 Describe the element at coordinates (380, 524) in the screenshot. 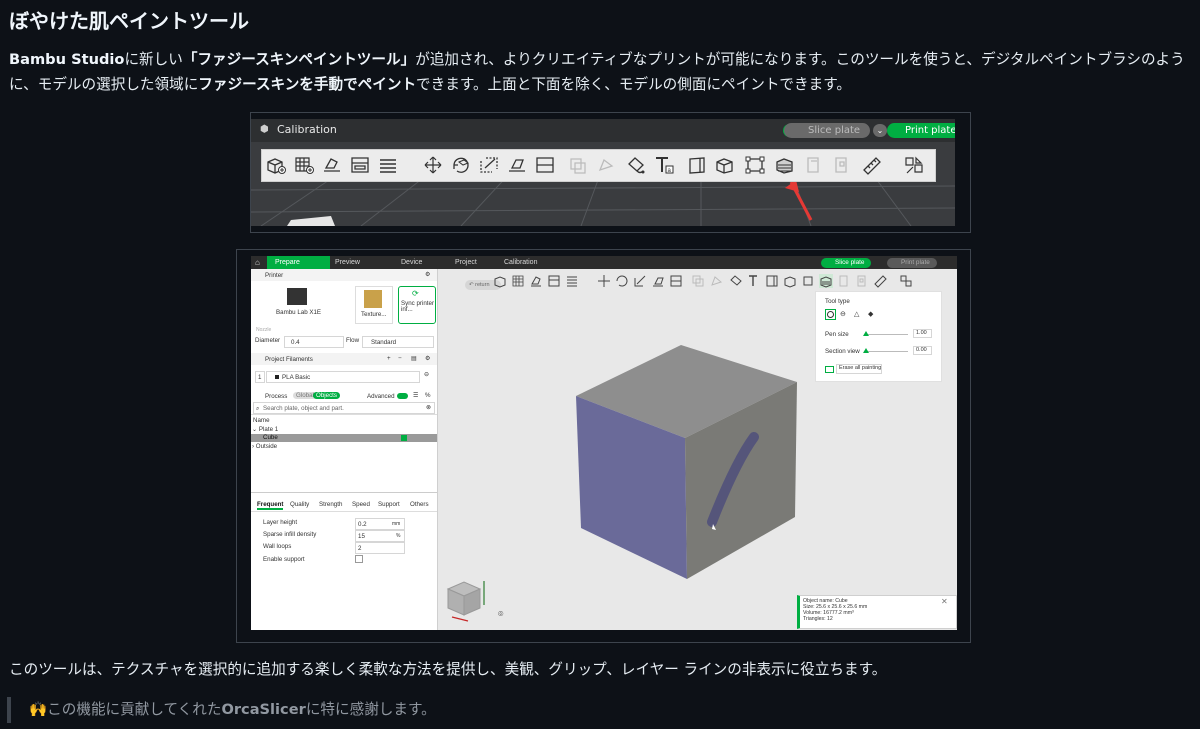

I see `layer-height-input: 0.2 mm` at that location.